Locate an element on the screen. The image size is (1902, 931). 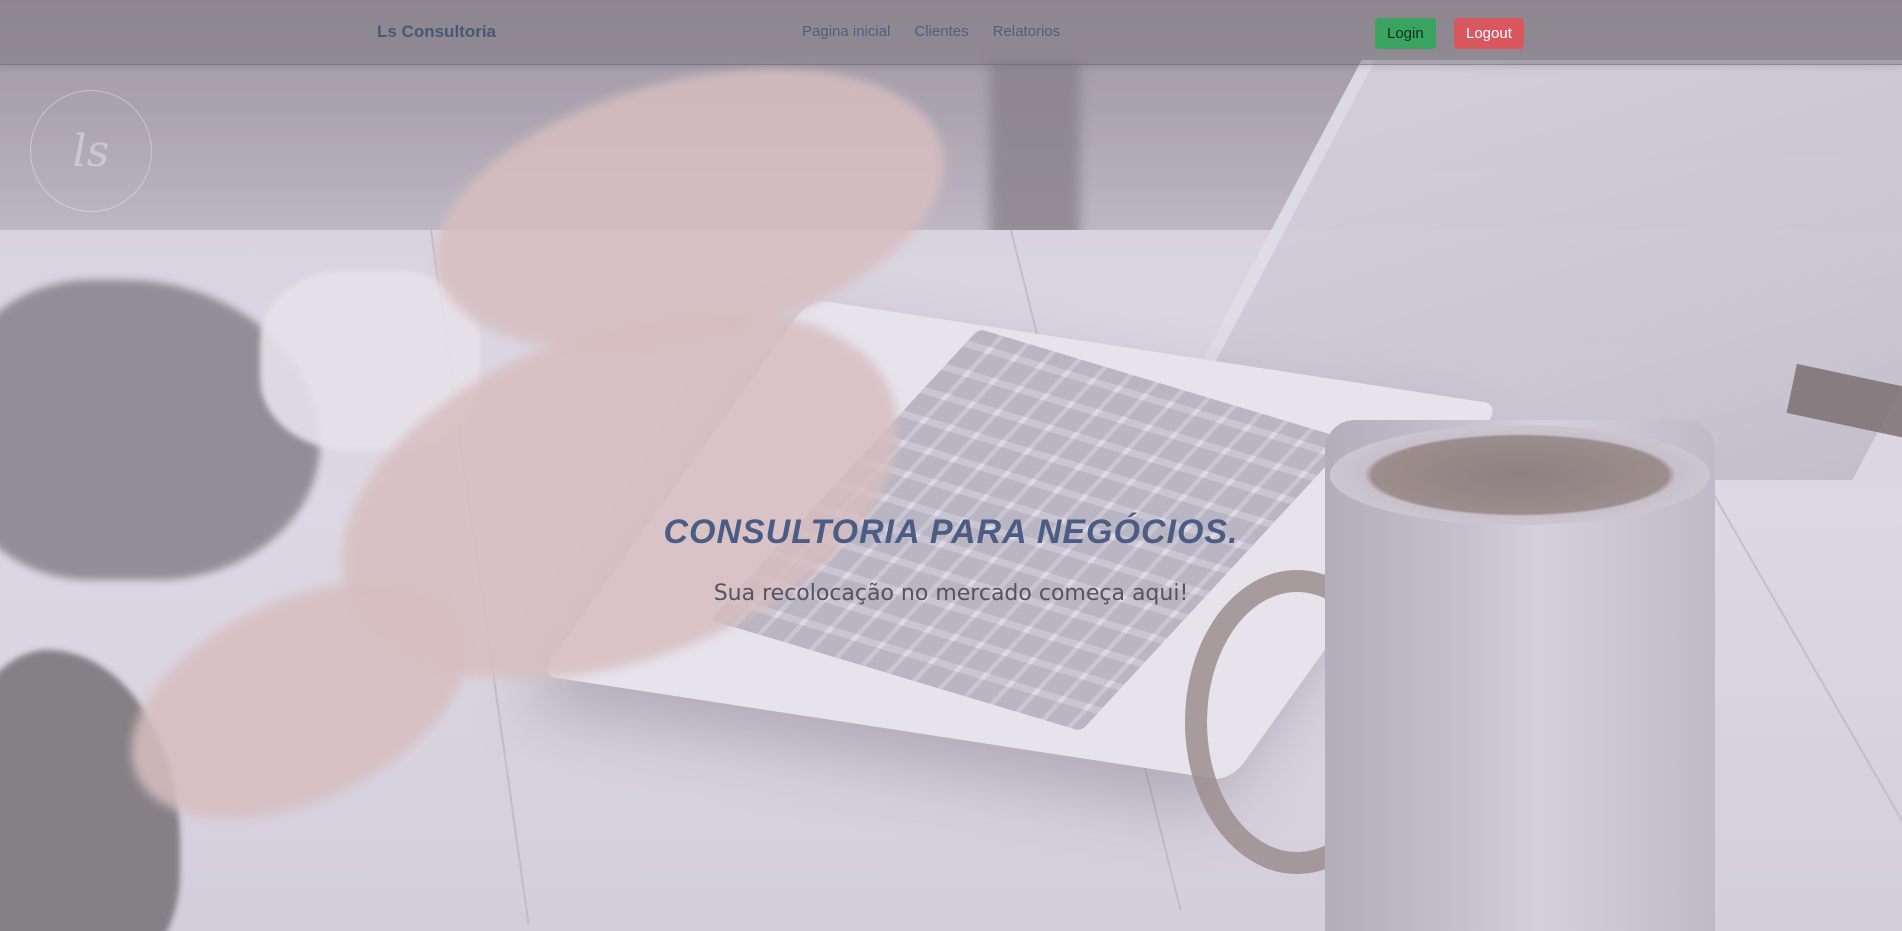
logo-watermark: ls is located at coordinates (91, 151).